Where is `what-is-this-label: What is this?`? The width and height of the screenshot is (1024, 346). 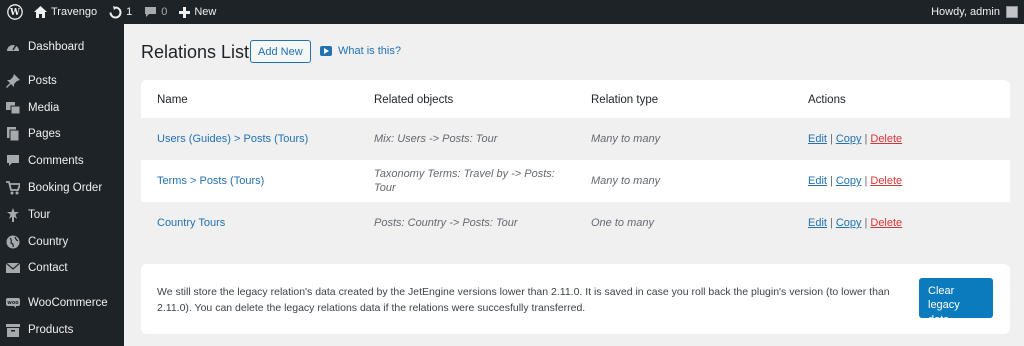 what-is-this-label: What is this? is located at coordinates (369, 51).